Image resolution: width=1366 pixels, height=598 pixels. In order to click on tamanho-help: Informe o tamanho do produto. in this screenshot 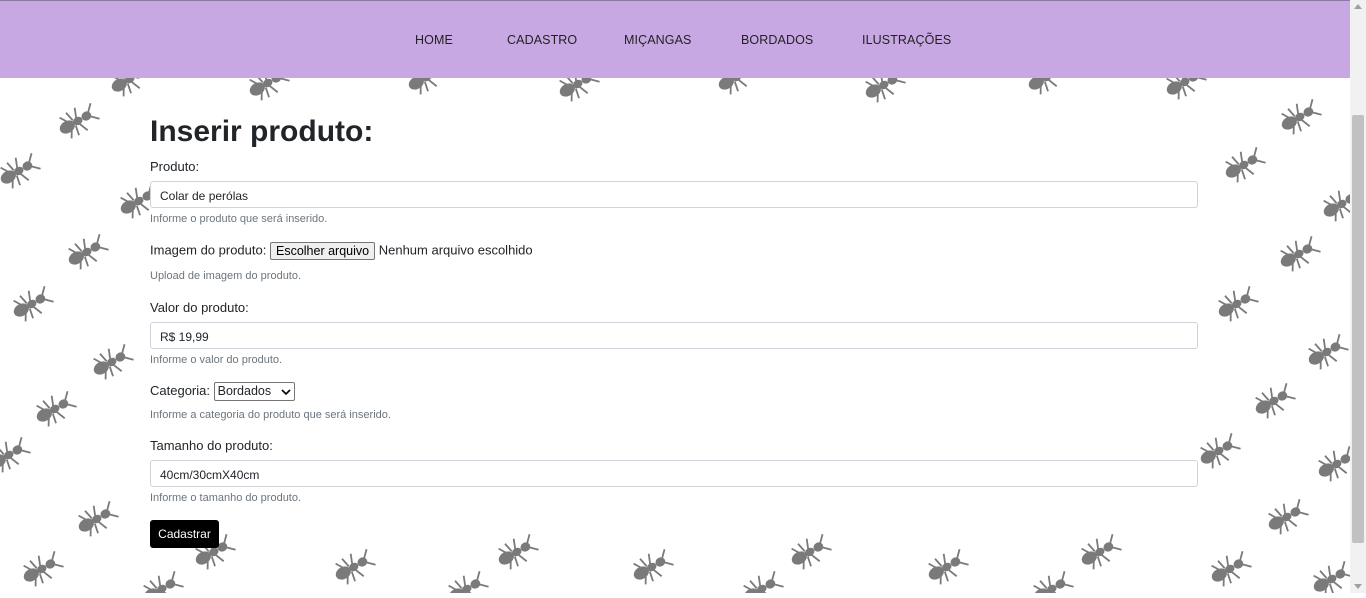, I will do `click(226, 498)`.